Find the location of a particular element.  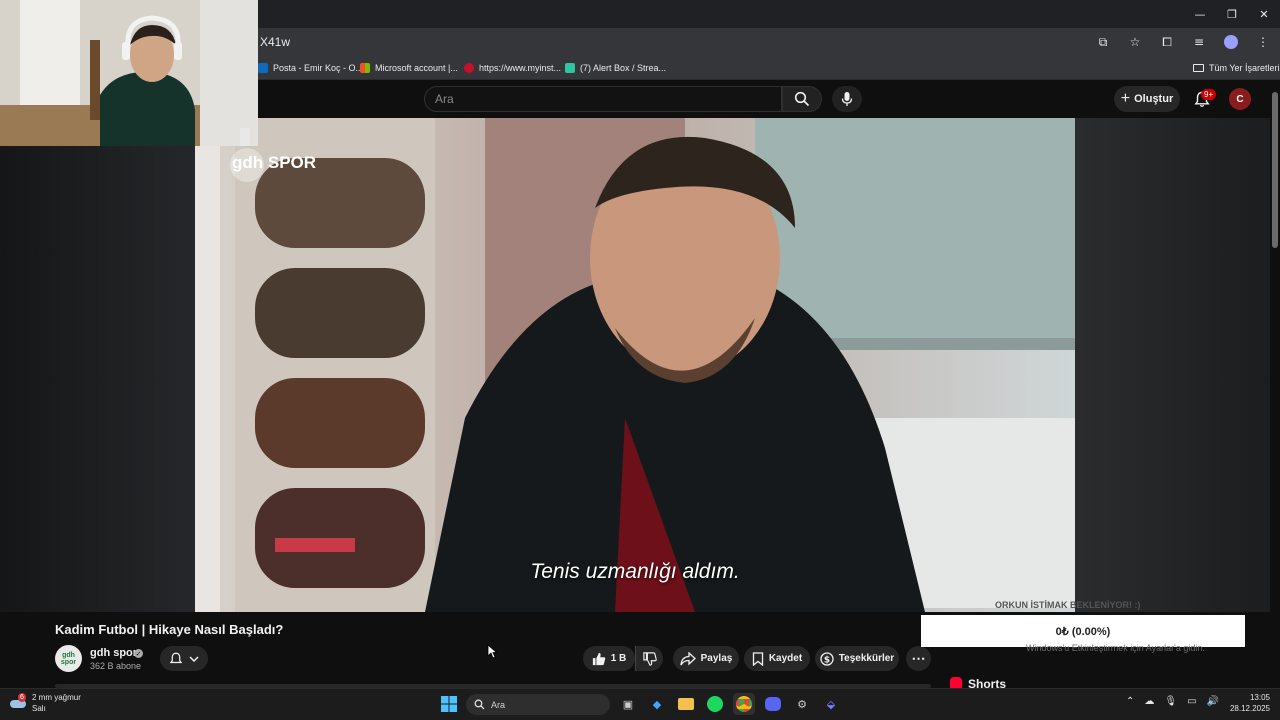

url-field: X41w is located at coordinates (275, 42).